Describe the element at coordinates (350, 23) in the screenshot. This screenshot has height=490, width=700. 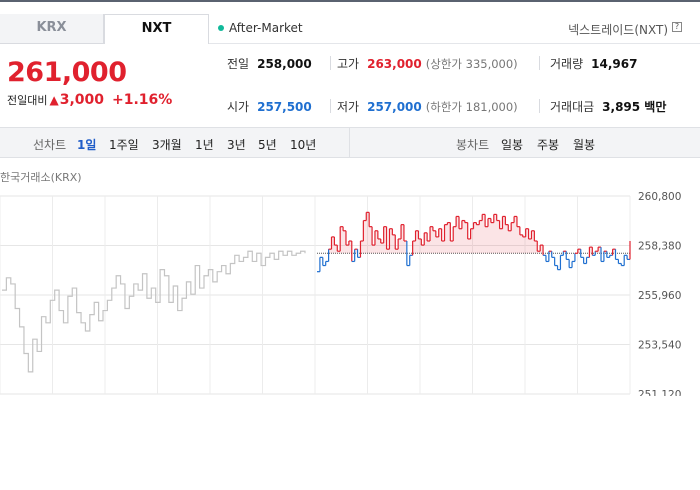
I see `market-tabs: KRX NXT After-Market 넥스트레이드(NXT) ?` at that location.